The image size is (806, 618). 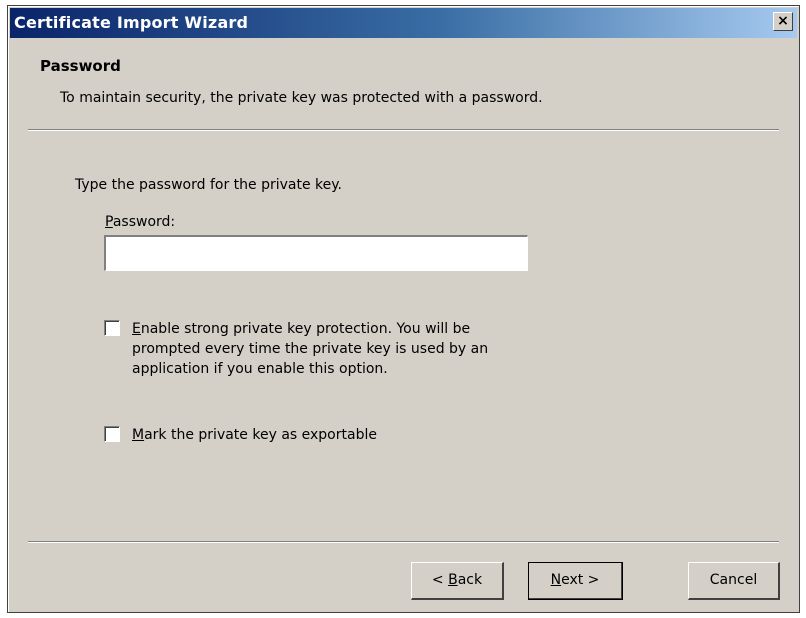 What do you see at coordinates (208, 185) in the screenshot?
I see `instruction-text: Type the password for the private key.` at bounding box center [208, 185].